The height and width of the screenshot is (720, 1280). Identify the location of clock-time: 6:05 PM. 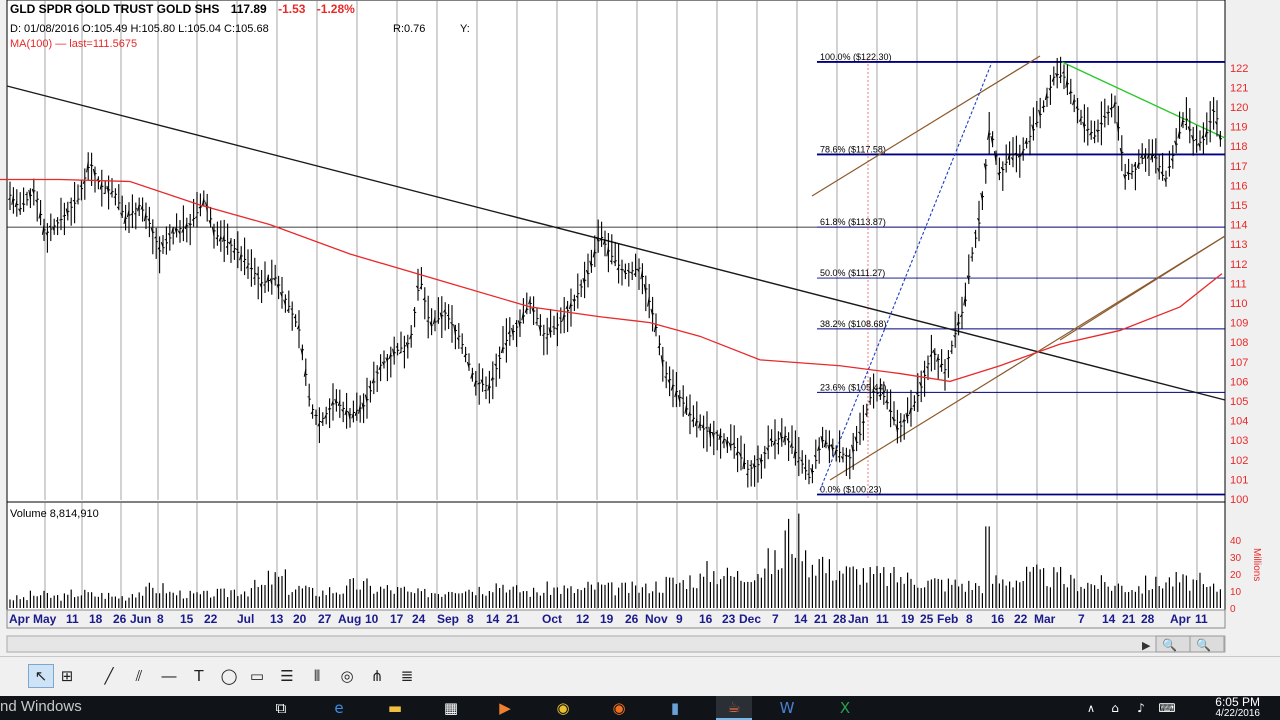
(1237, 702).